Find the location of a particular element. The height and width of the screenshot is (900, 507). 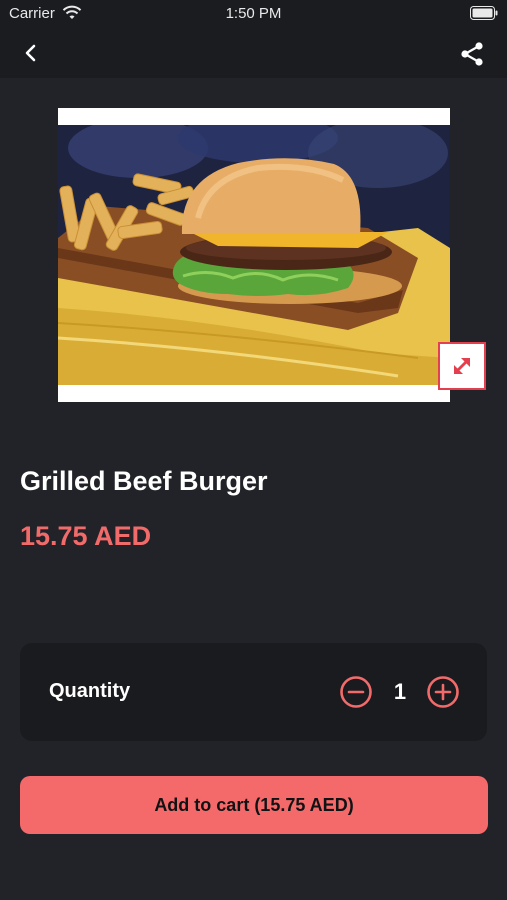

plus-circle-icon is located at coordinates (443, 692).